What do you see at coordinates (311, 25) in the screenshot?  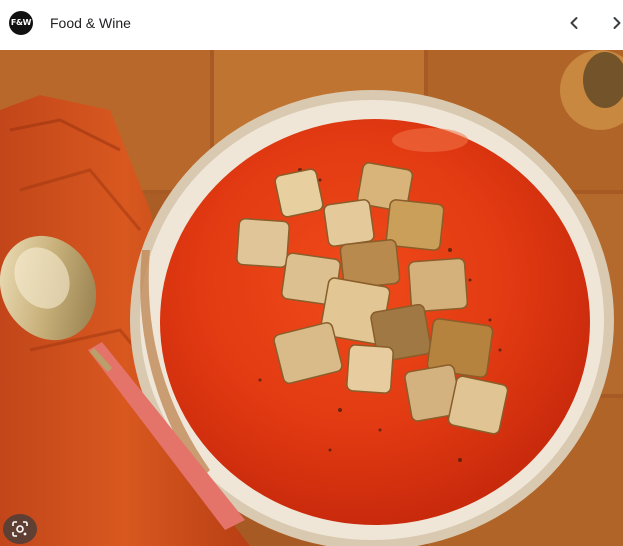 I see `source-header: F&W Food & Wine` at bounding box center [311, 25].